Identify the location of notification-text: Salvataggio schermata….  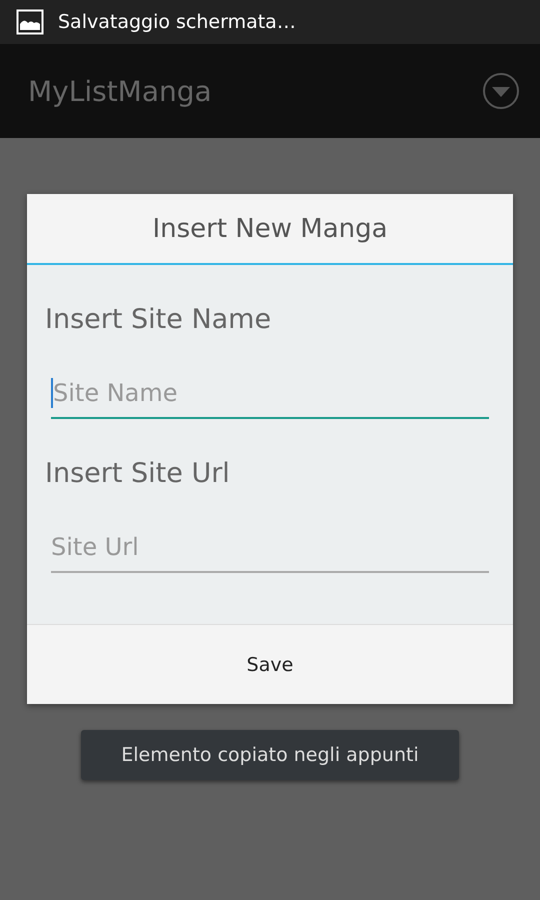
(177, 22).